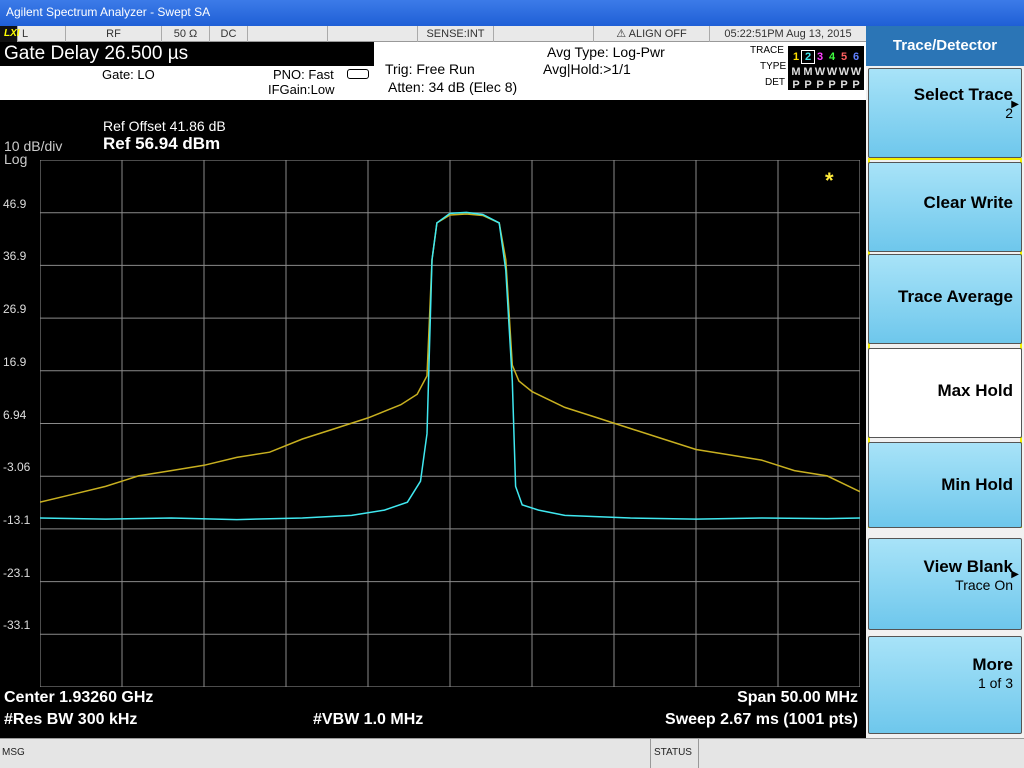 The height and width of the screenshot is (768, 1024). I want to click on view-blank-value: Trace On, so click(984, 585).